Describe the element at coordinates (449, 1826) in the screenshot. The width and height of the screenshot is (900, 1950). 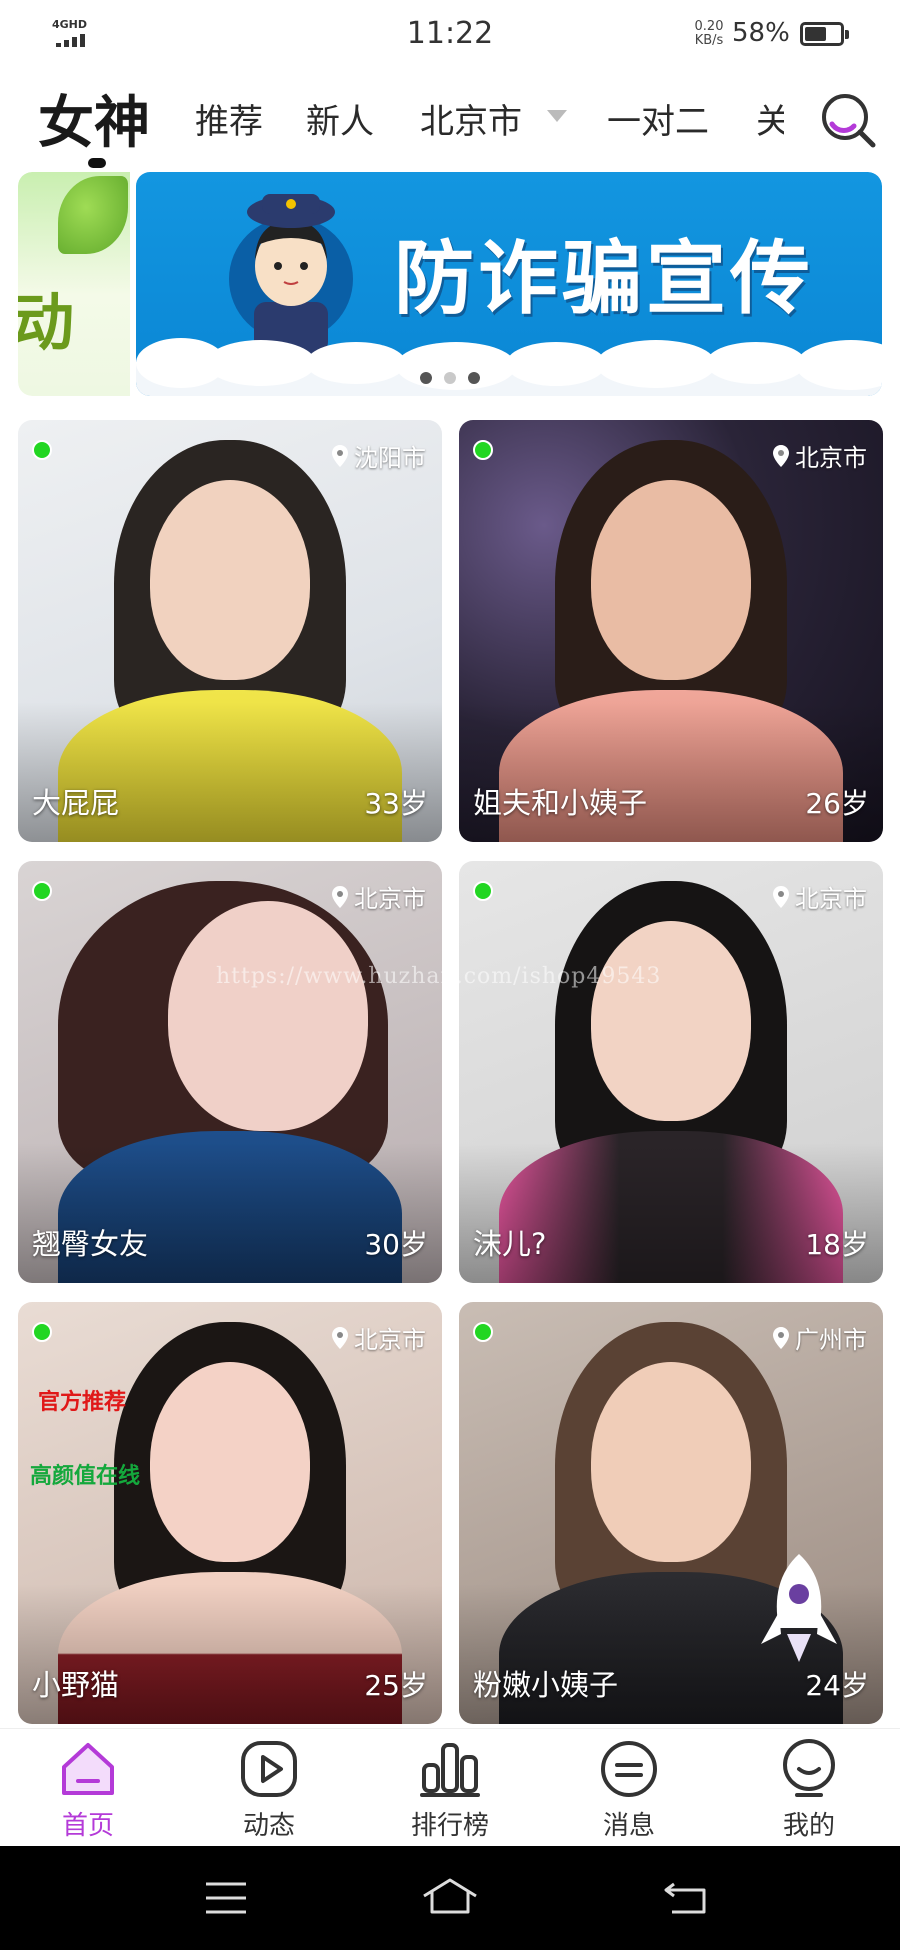
I see `tab-label: 排行榜` at that location.